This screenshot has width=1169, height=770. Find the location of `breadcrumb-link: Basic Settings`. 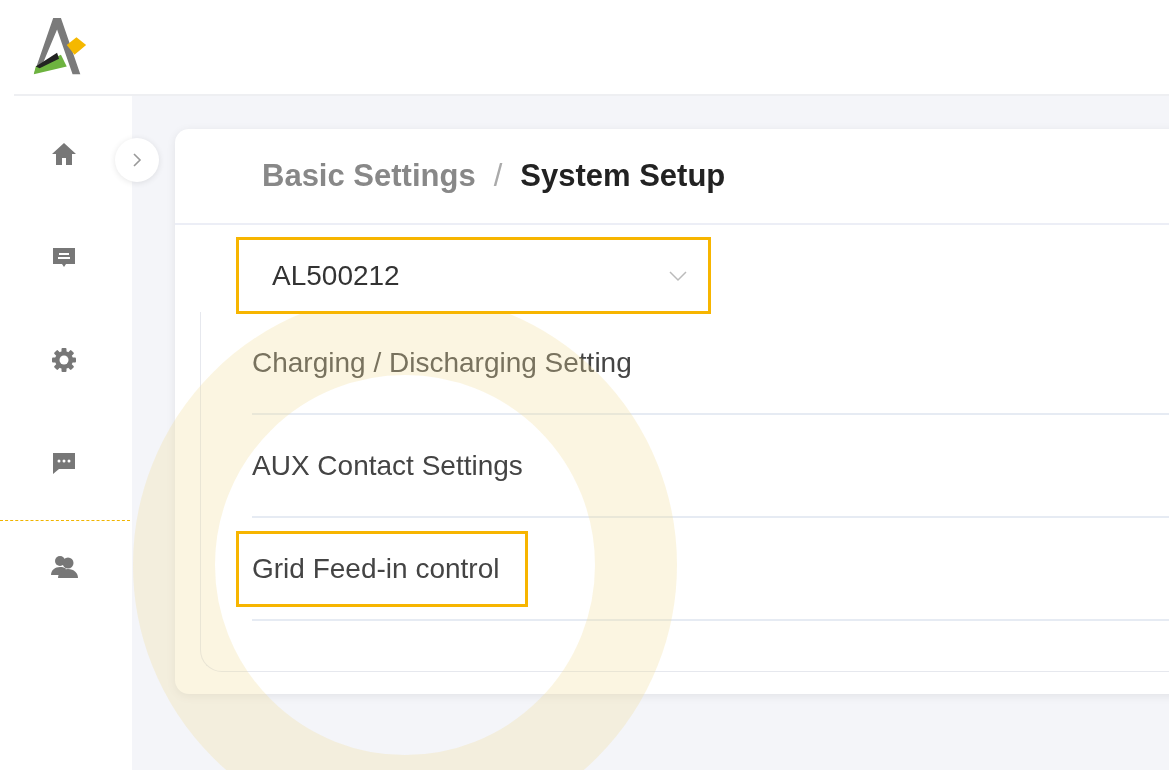

breadcrumb-link: Basic Settings is located at coordinates (369, 176).